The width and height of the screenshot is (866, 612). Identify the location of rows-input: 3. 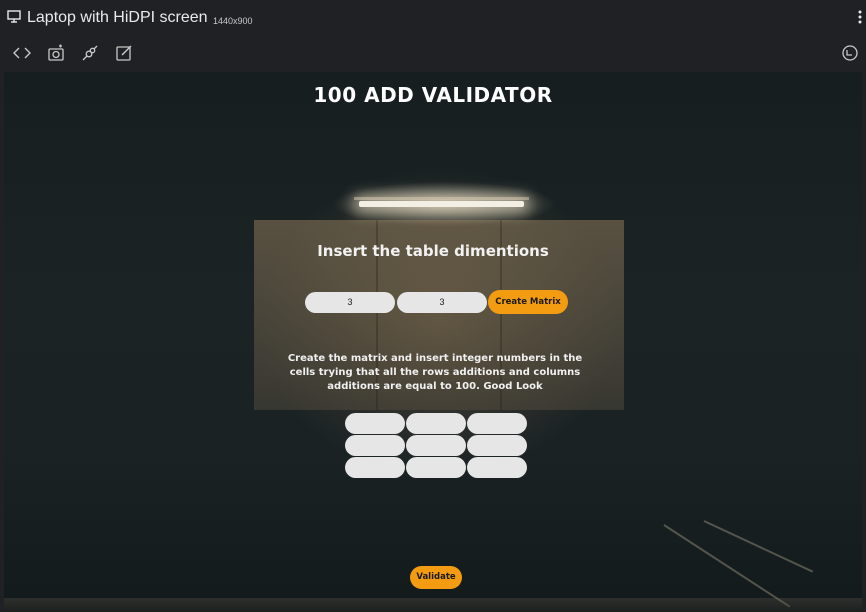
(350, 302).